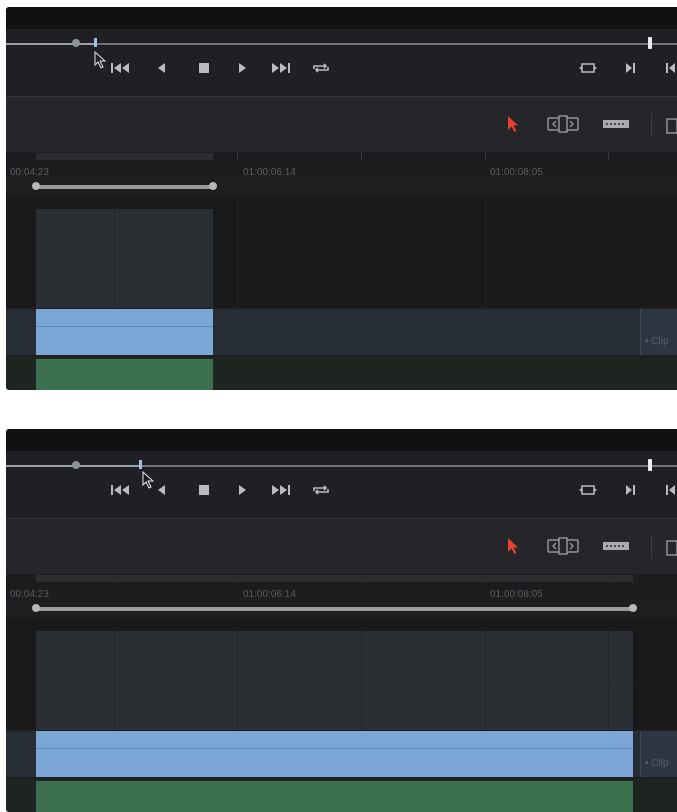 This screenshot has width=677, height=812. I want to click on scrub-bar-progress, so click(51, 44).